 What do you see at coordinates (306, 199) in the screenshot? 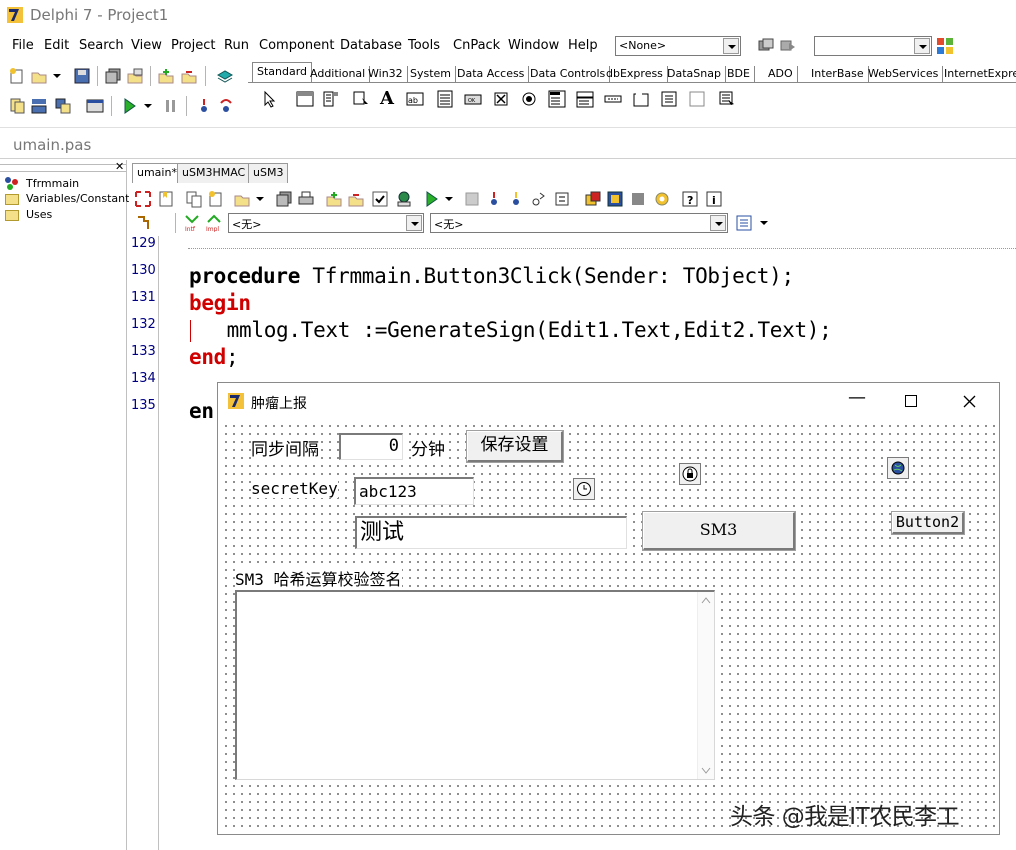
I see `print-icon` at bounding box center [306, 199].